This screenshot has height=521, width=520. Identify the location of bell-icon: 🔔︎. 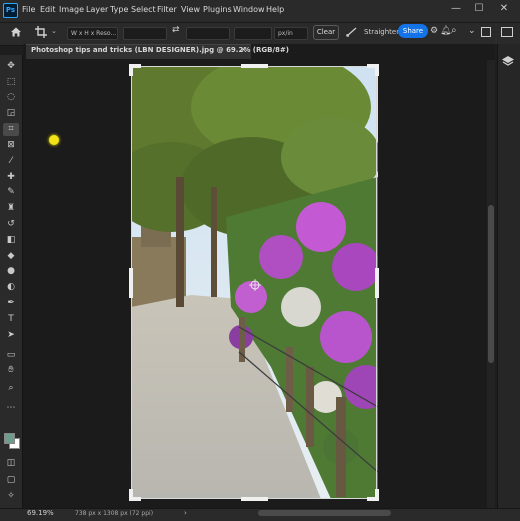
(445, 31).